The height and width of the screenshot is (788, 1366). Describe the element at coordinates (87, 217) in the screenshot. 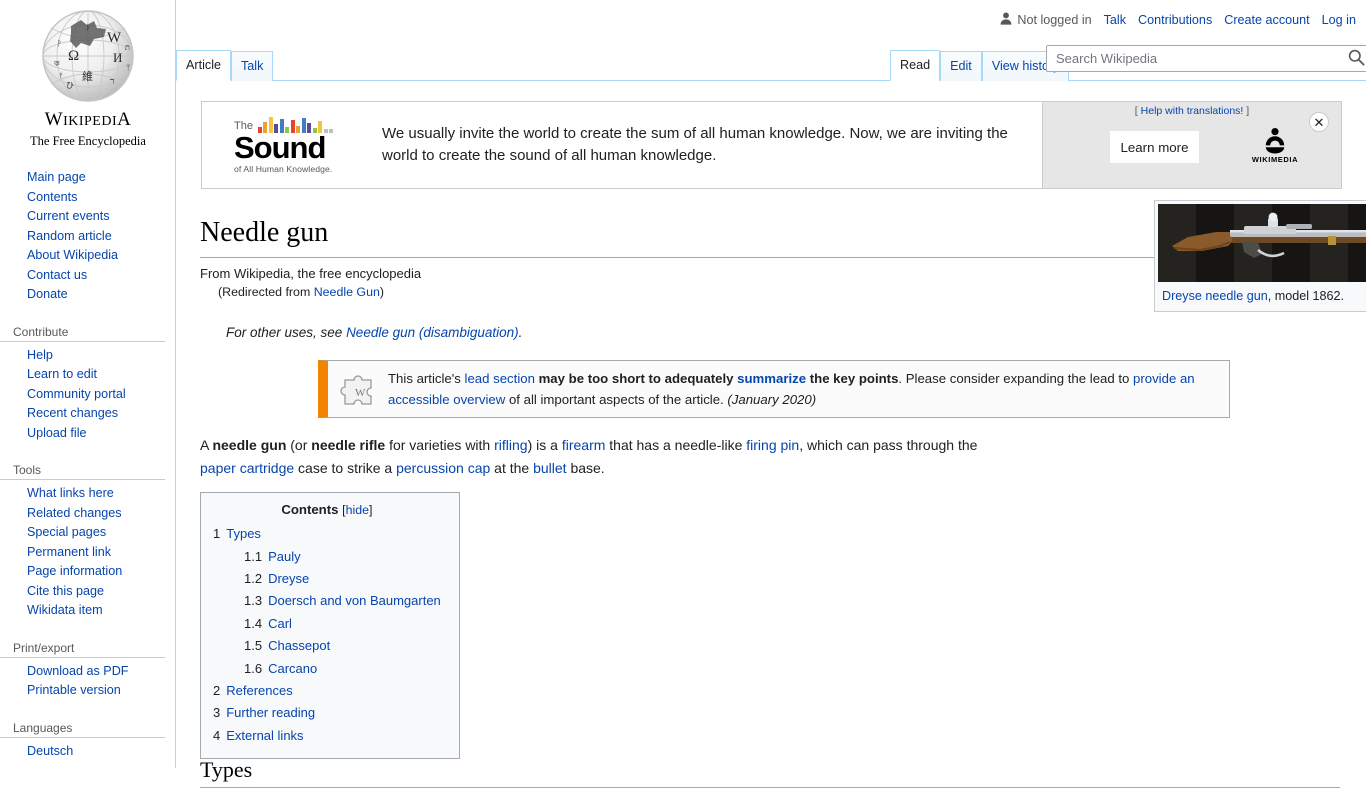

I see `sidebar-item-current-events: Current events` at that location.